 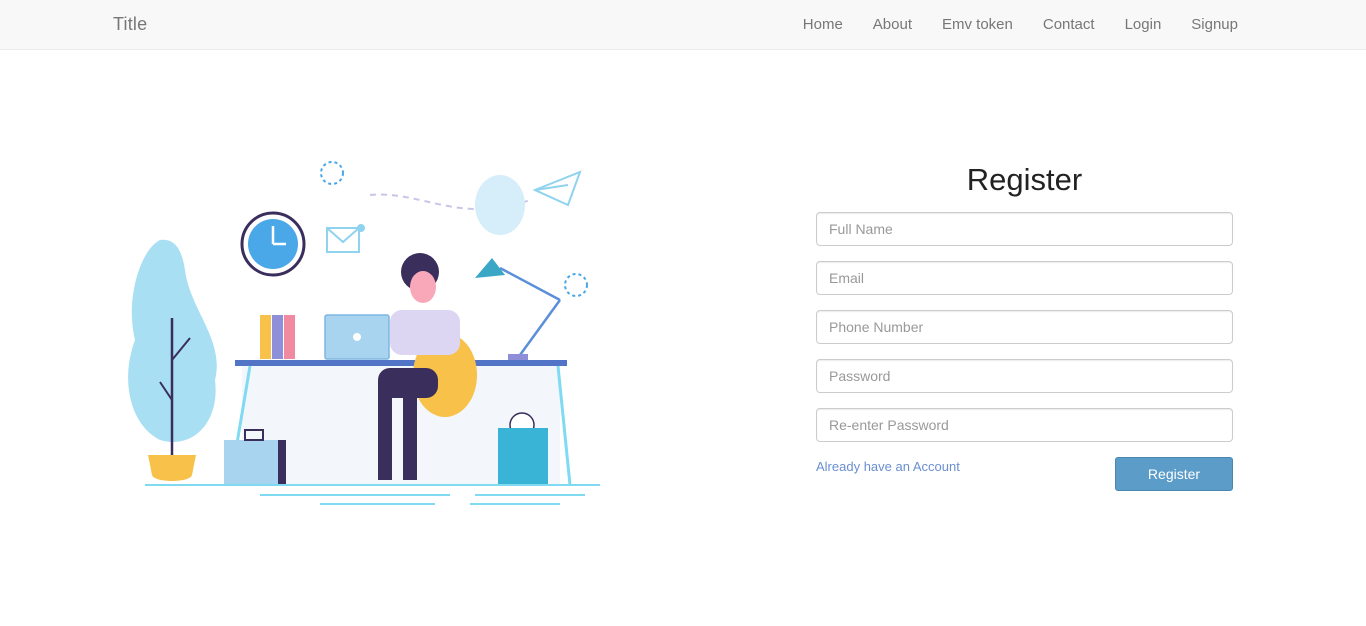 I want to click on nav-link-home: Home, so click(x=823, y=24).